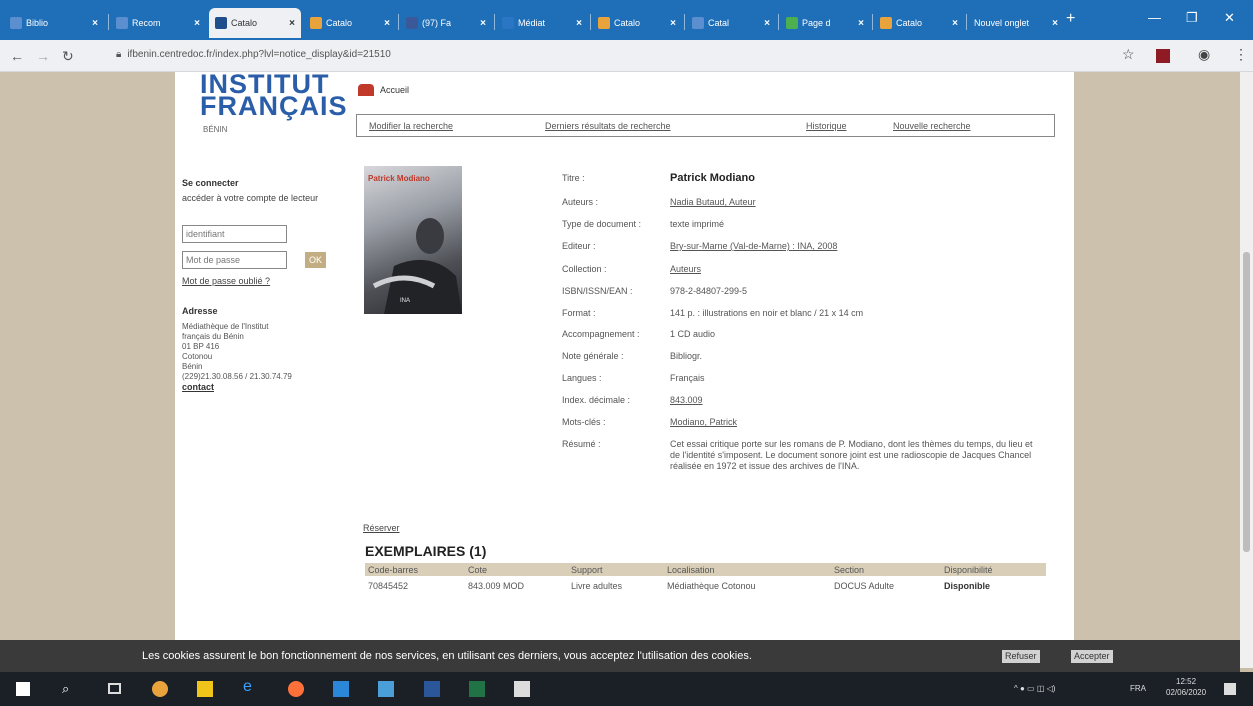 The image size is (1253, 706). I want to click on password-input: Mot de passe, so click(234, 260).